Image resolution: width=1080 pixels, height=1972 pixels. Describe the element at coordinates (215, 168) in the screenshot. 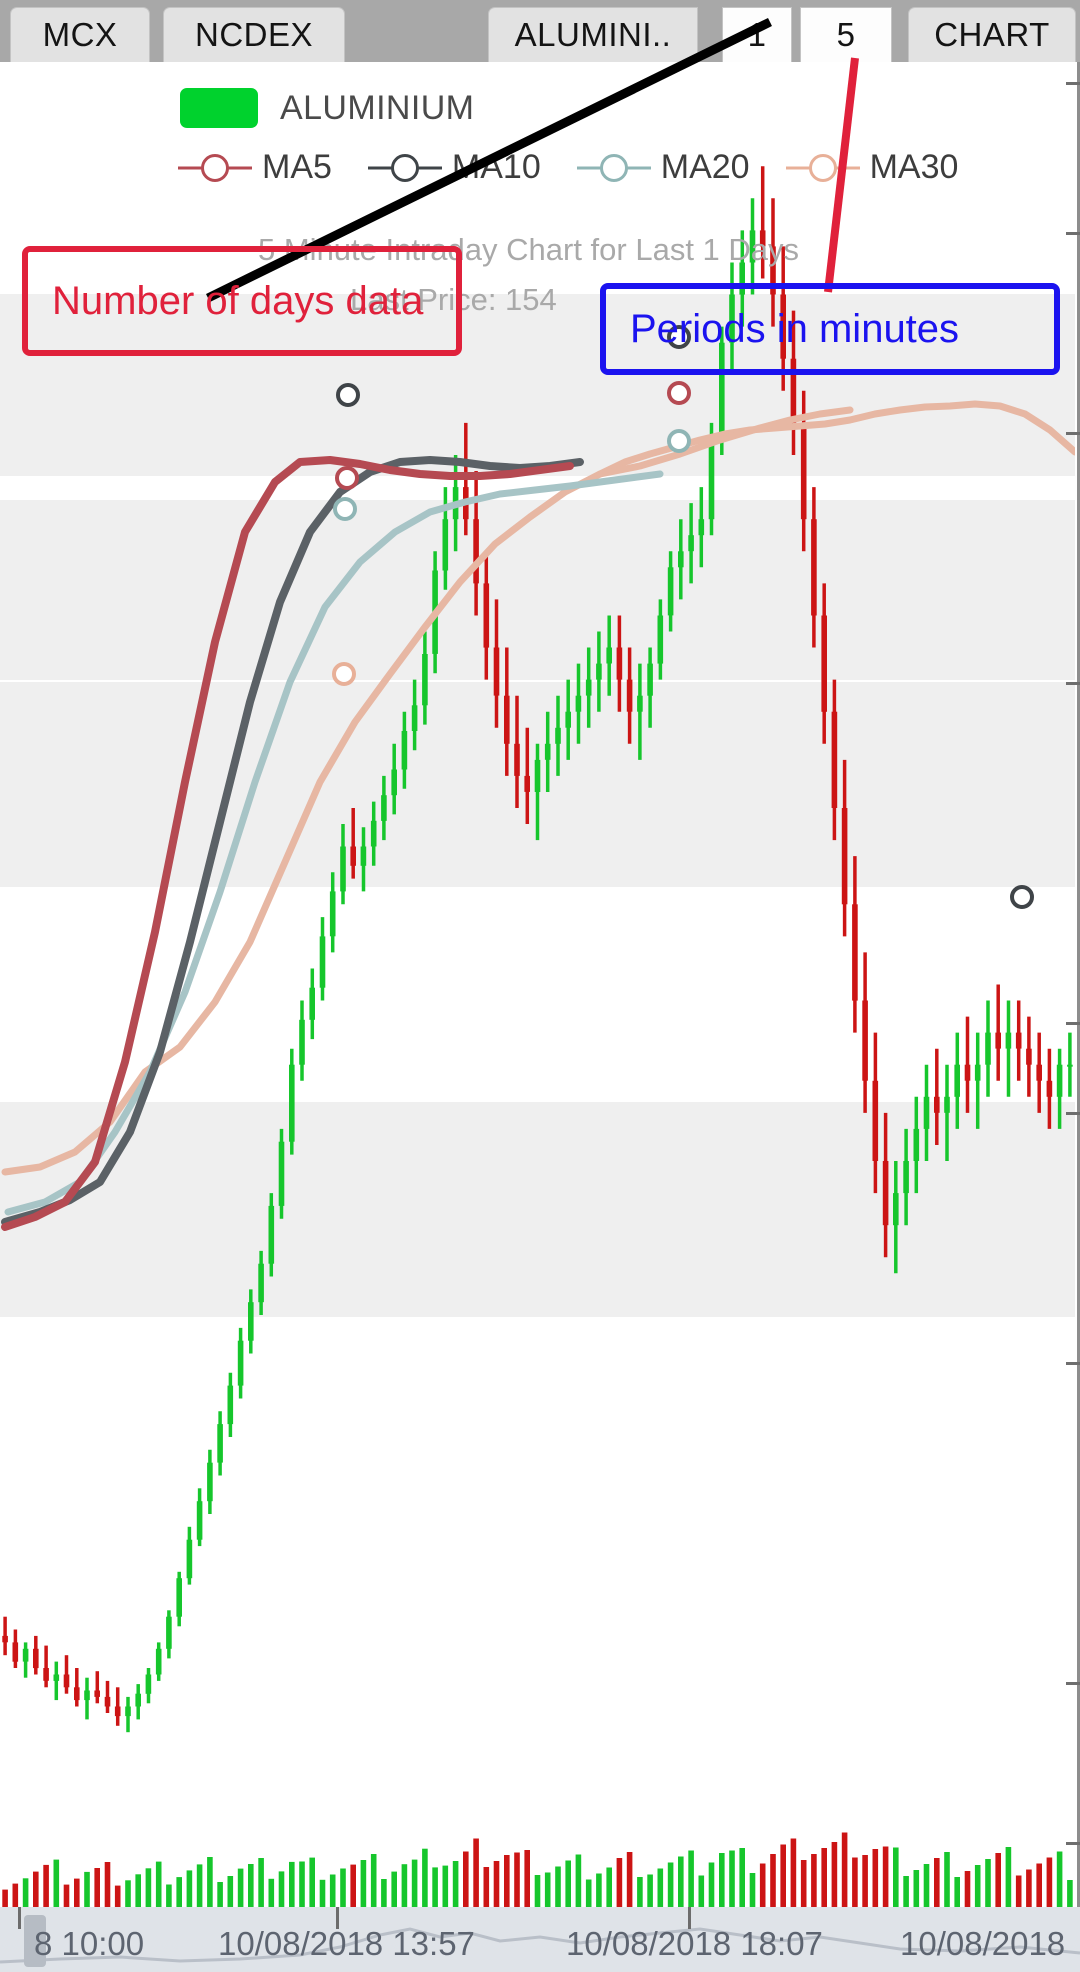

I see `ma5-legend-icon` at that location.